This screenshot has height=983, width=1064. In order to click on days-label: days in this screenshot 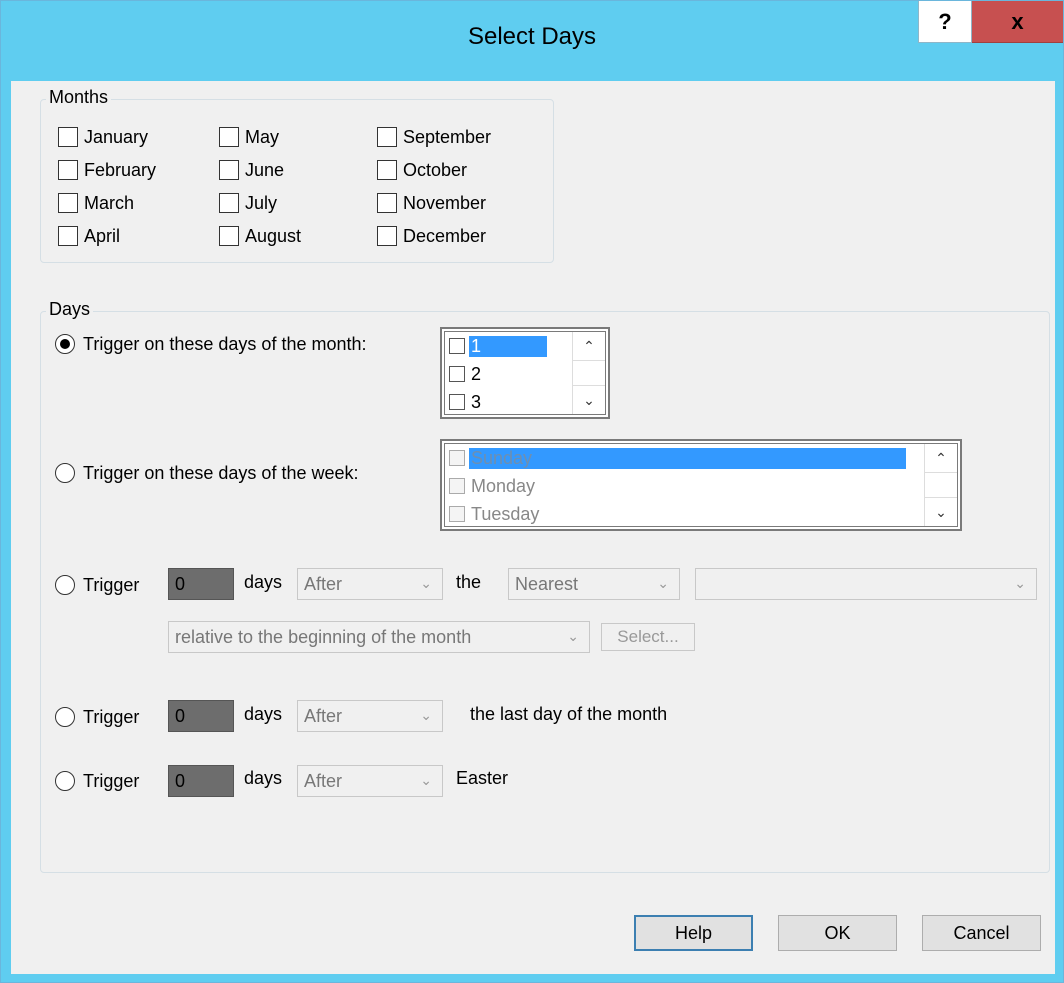, I will do `click(263, 582)`.